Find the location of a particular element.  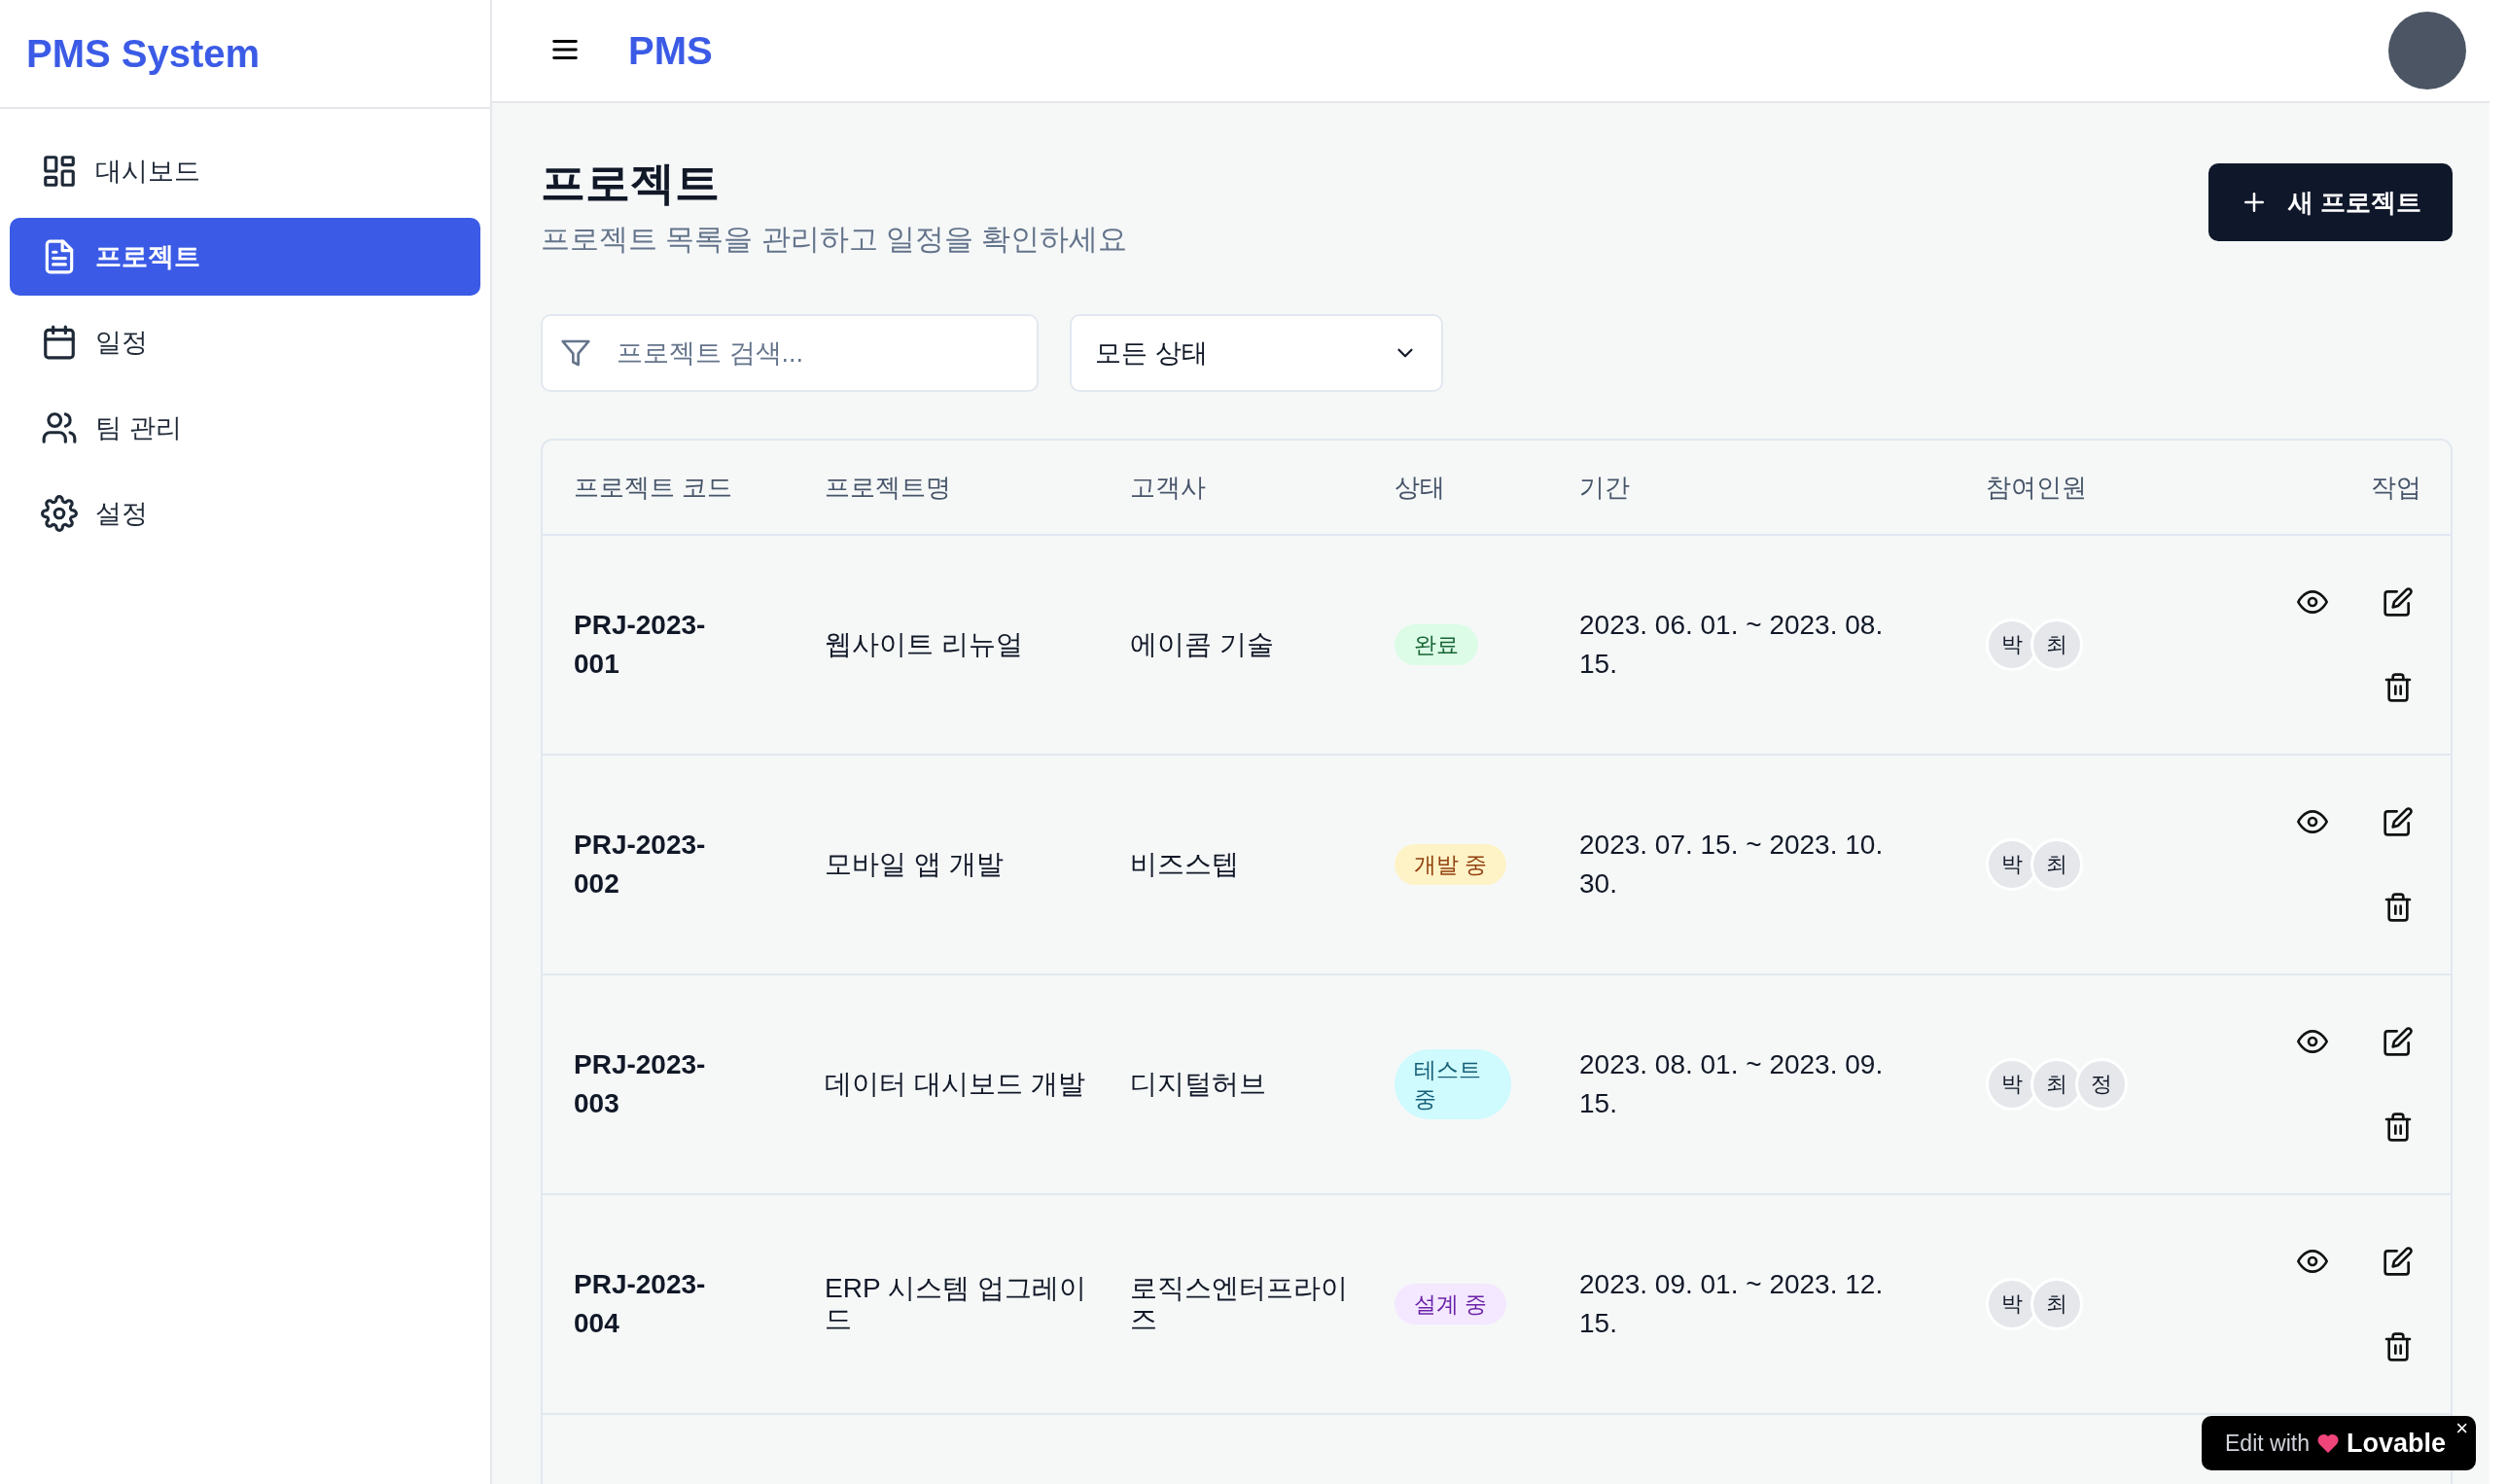

filter-icon is located at coordinates (575, 353).